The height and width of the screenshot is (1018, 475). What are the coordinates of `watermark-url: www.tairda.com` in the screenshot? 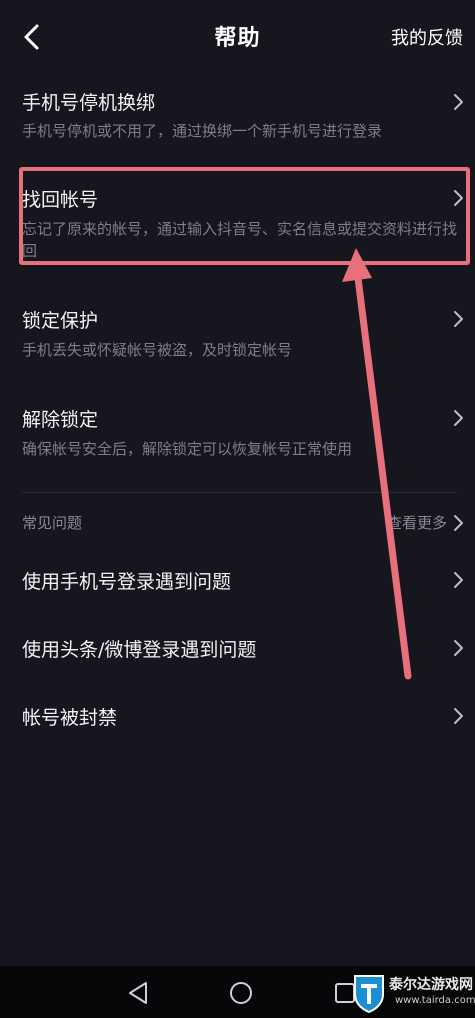 It's located at (435, 1000).